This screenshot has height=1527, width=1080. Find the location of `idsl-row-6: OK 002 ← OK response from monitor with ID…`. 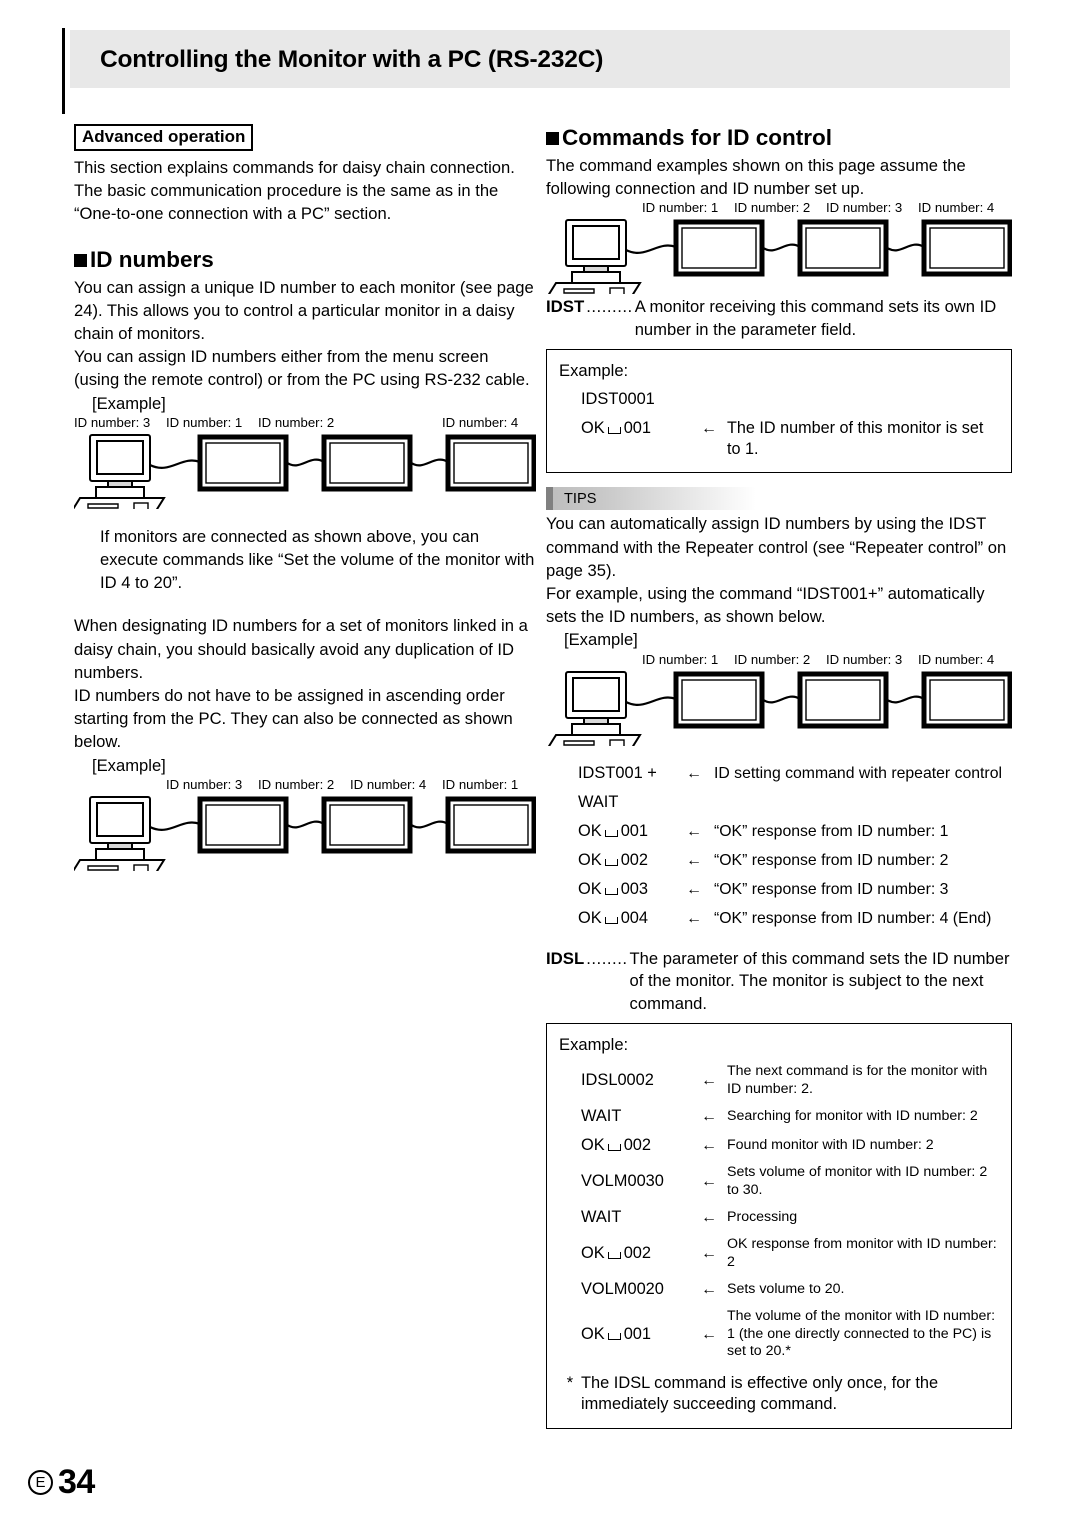

idsl-row-6: OK 002 ← OK response from monitor with ID… is located at coordinates (779, 1253).